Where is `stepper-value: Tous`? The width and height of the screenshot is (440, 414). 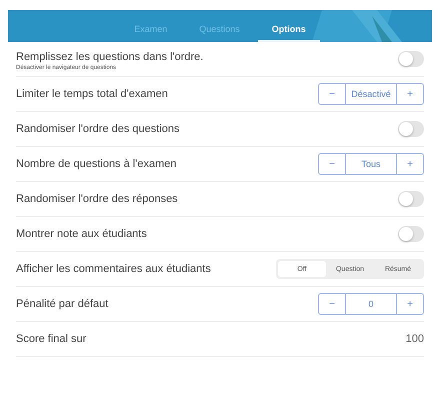 stepper-value: Tous is located at coordinates (371, 164).